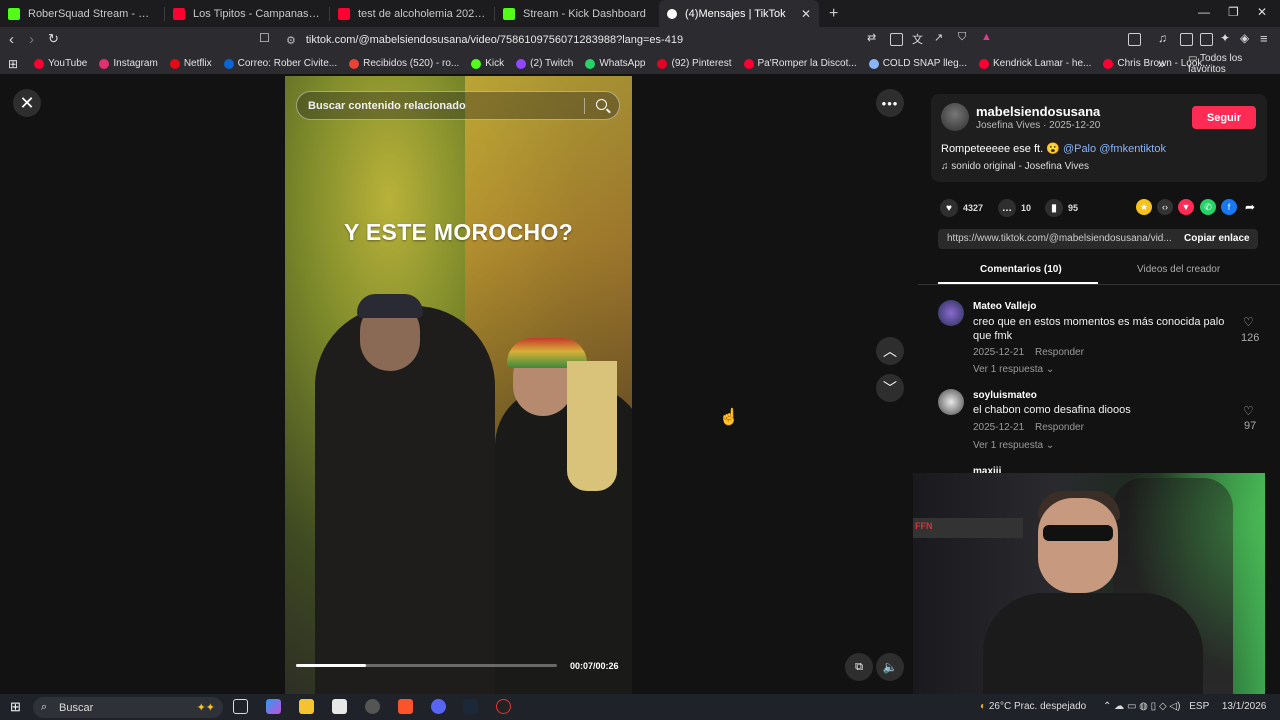 The image size is (1280, 720). What do you see at coordinates (405, 706) in the screenshot?
I see `brave-icon` at bounding box center [405, 706].